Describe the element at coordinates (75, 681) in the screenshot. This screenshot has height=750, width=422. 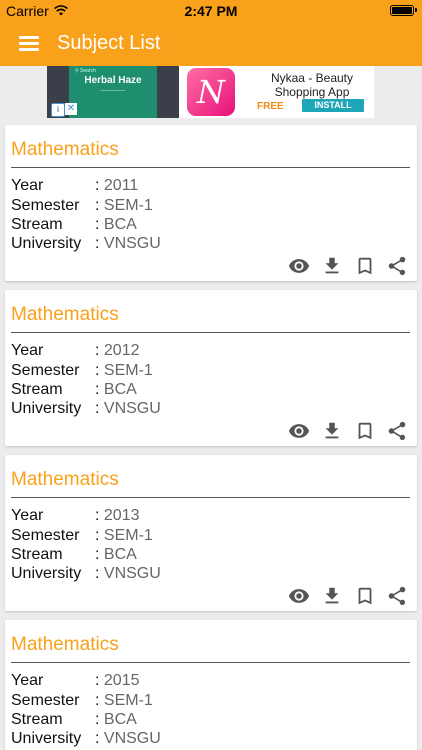
I see `year-row: Year: 2015` at that location.